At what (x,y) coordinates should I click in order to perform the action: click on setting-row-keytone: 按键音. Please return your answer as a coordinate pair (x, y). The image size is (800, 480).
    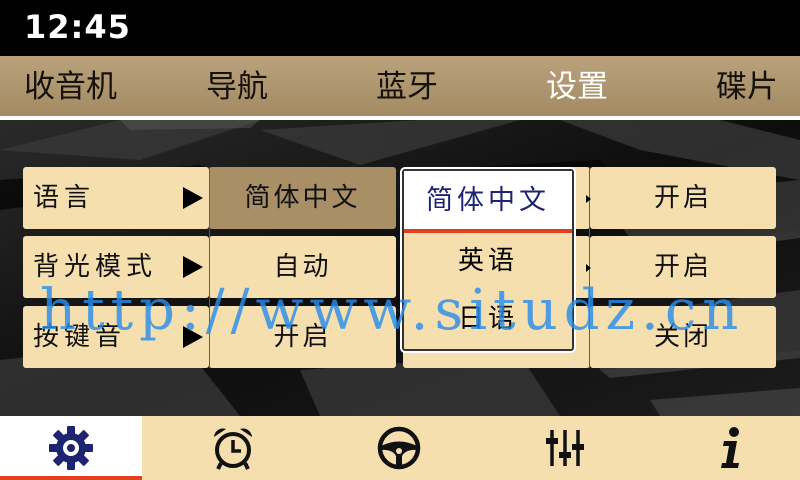
    Looking at the image, I should click on (116, 337).